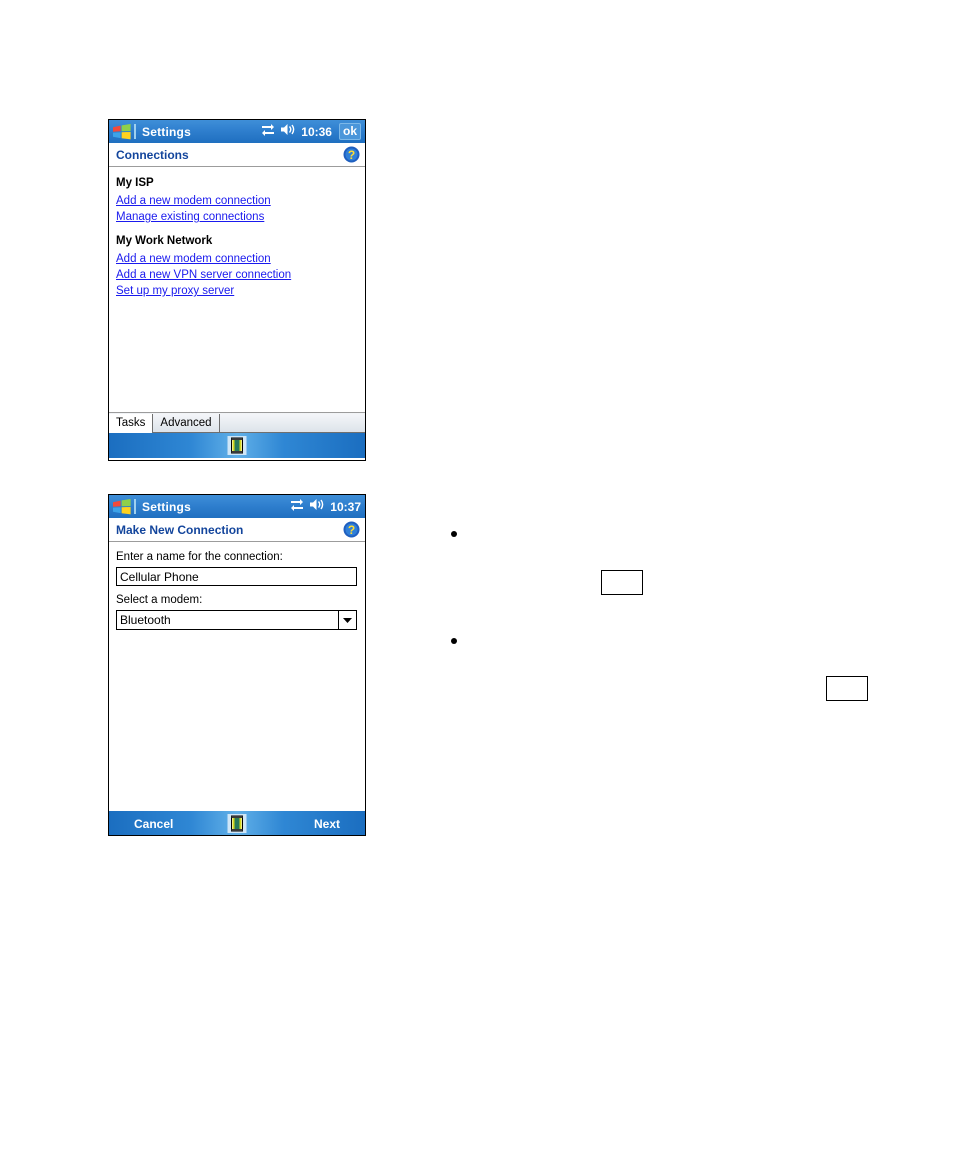 Image resolution: width=954 pixels, height=1159 pixels. Describe the element at coordinates (186, 423) in the screenshot. I see `tab-advanced: Advanced` at that location.